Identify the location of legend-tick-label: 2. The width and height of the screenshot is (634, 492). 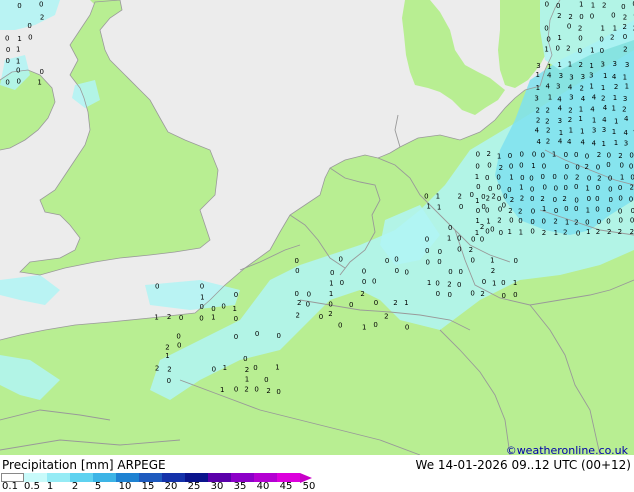
(75, 486).